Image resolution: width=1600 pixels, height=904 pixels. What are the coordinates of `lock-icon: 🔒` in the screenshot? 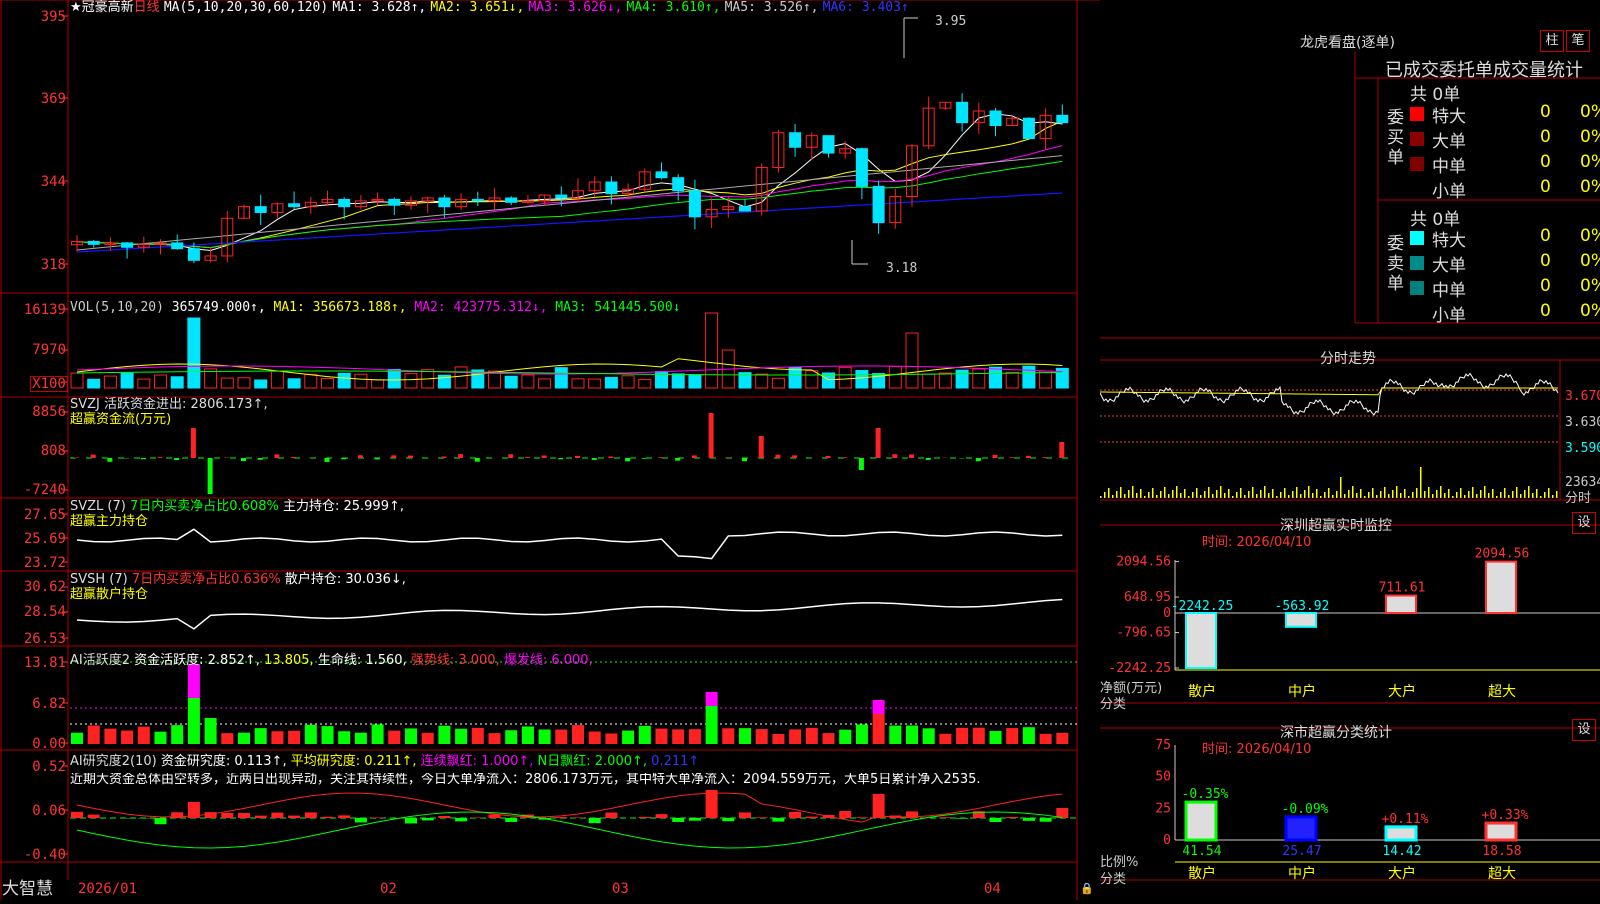 It's located at (1087, 889).